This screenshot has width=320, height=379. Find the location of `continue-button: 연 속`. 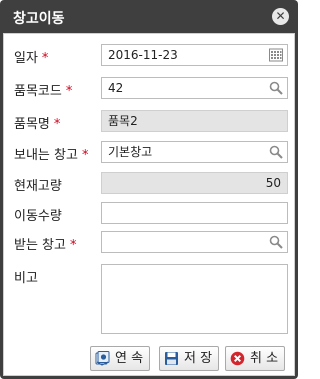

continue-button: 연 속 is located at coordinates (120, 358).